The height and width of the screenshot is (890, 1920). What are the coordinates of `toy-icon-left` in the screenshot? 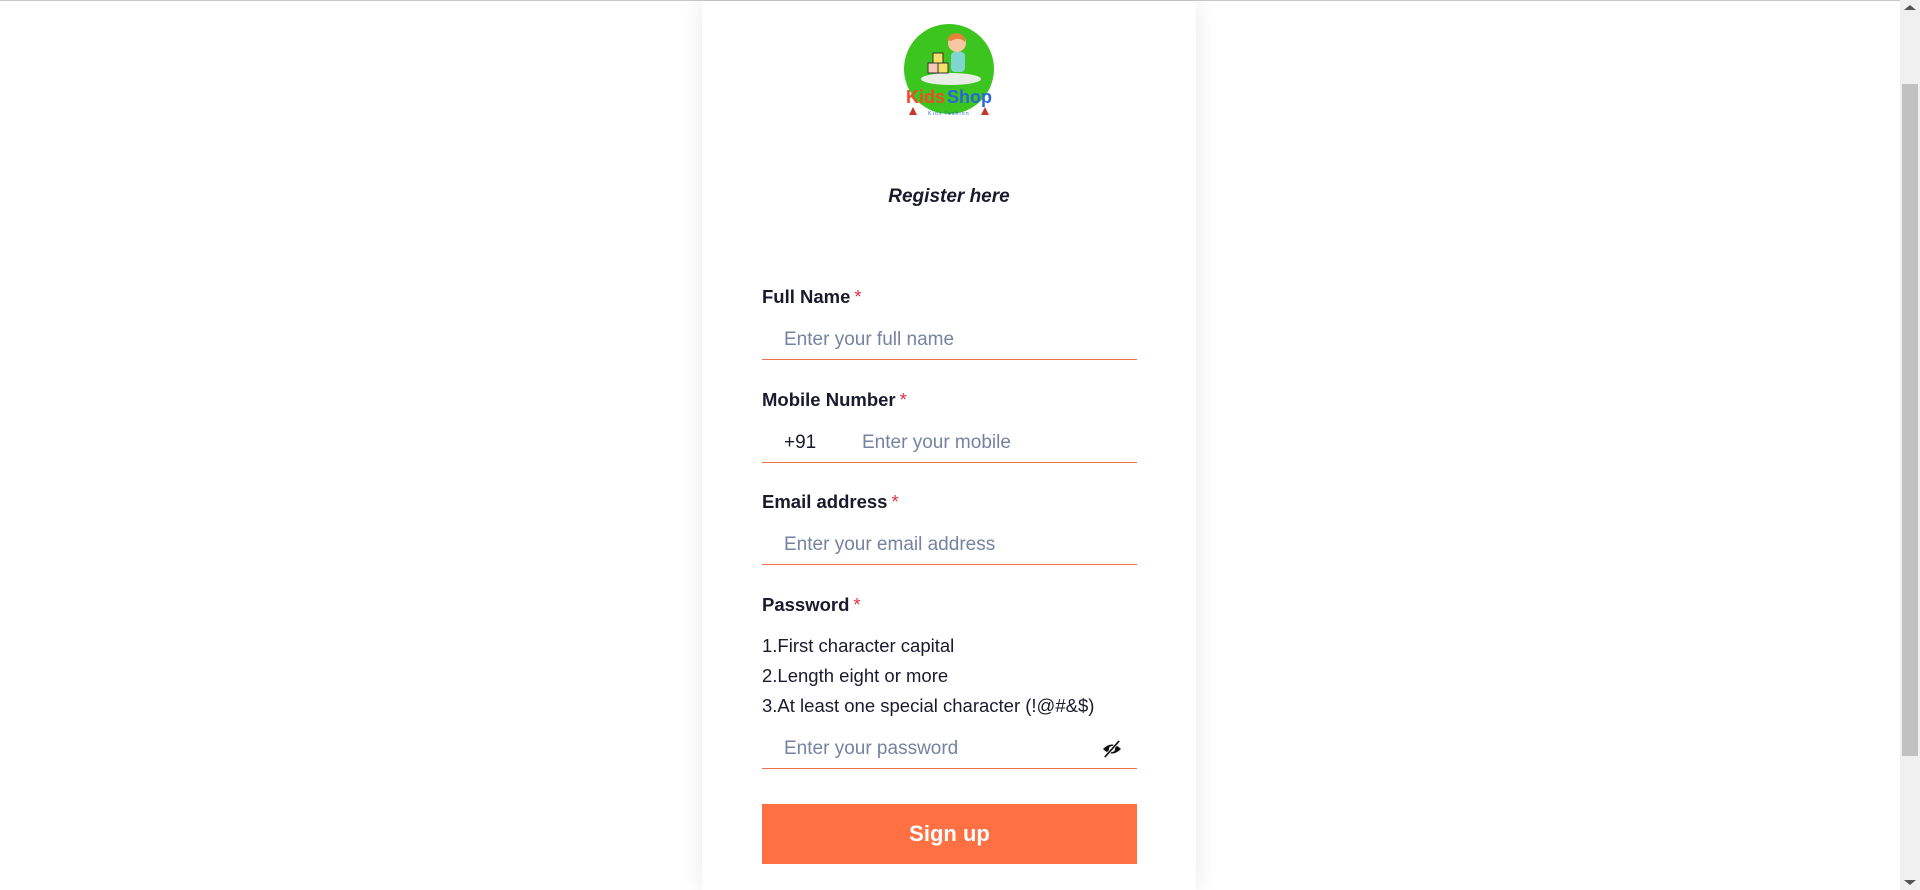 It's located at (913, 111).